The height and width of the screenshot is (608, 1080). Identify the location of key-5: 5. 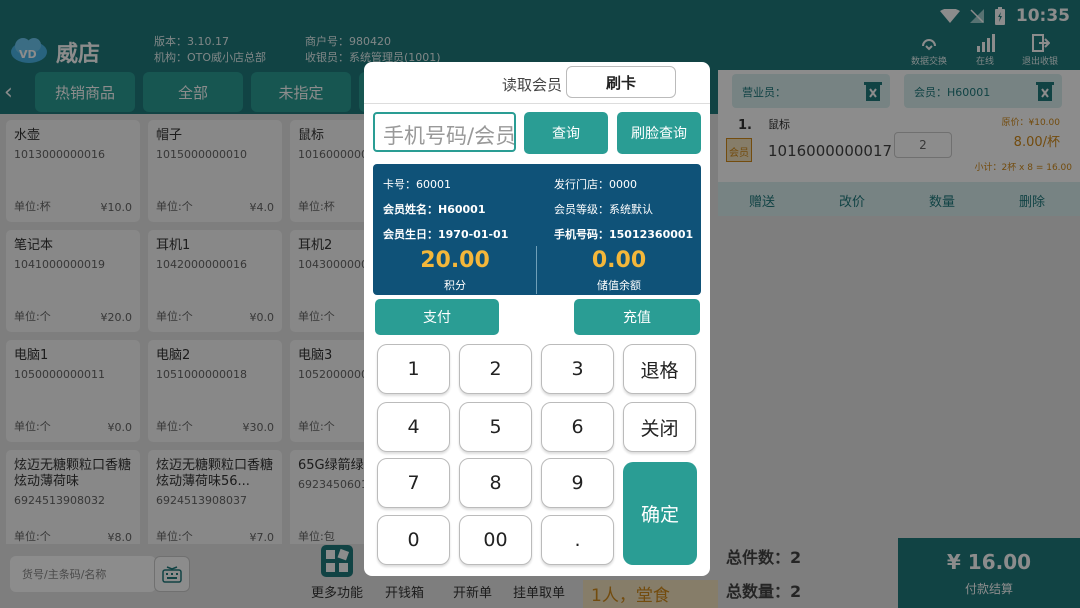
(495, 427).